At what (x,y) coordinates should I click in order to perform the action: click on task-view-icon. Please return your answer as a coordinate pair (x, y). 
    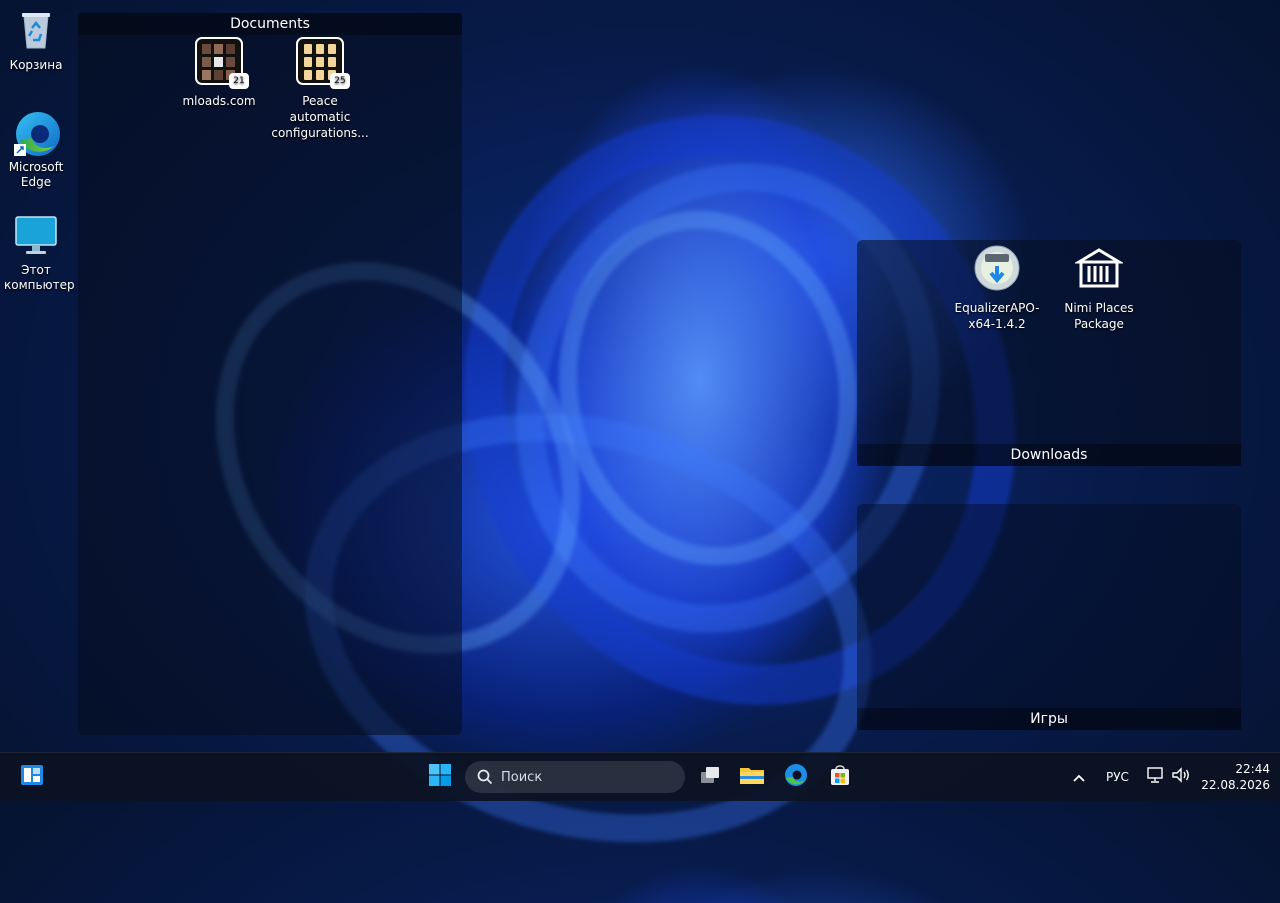
    Looking at the image, I should click on (710, 777).